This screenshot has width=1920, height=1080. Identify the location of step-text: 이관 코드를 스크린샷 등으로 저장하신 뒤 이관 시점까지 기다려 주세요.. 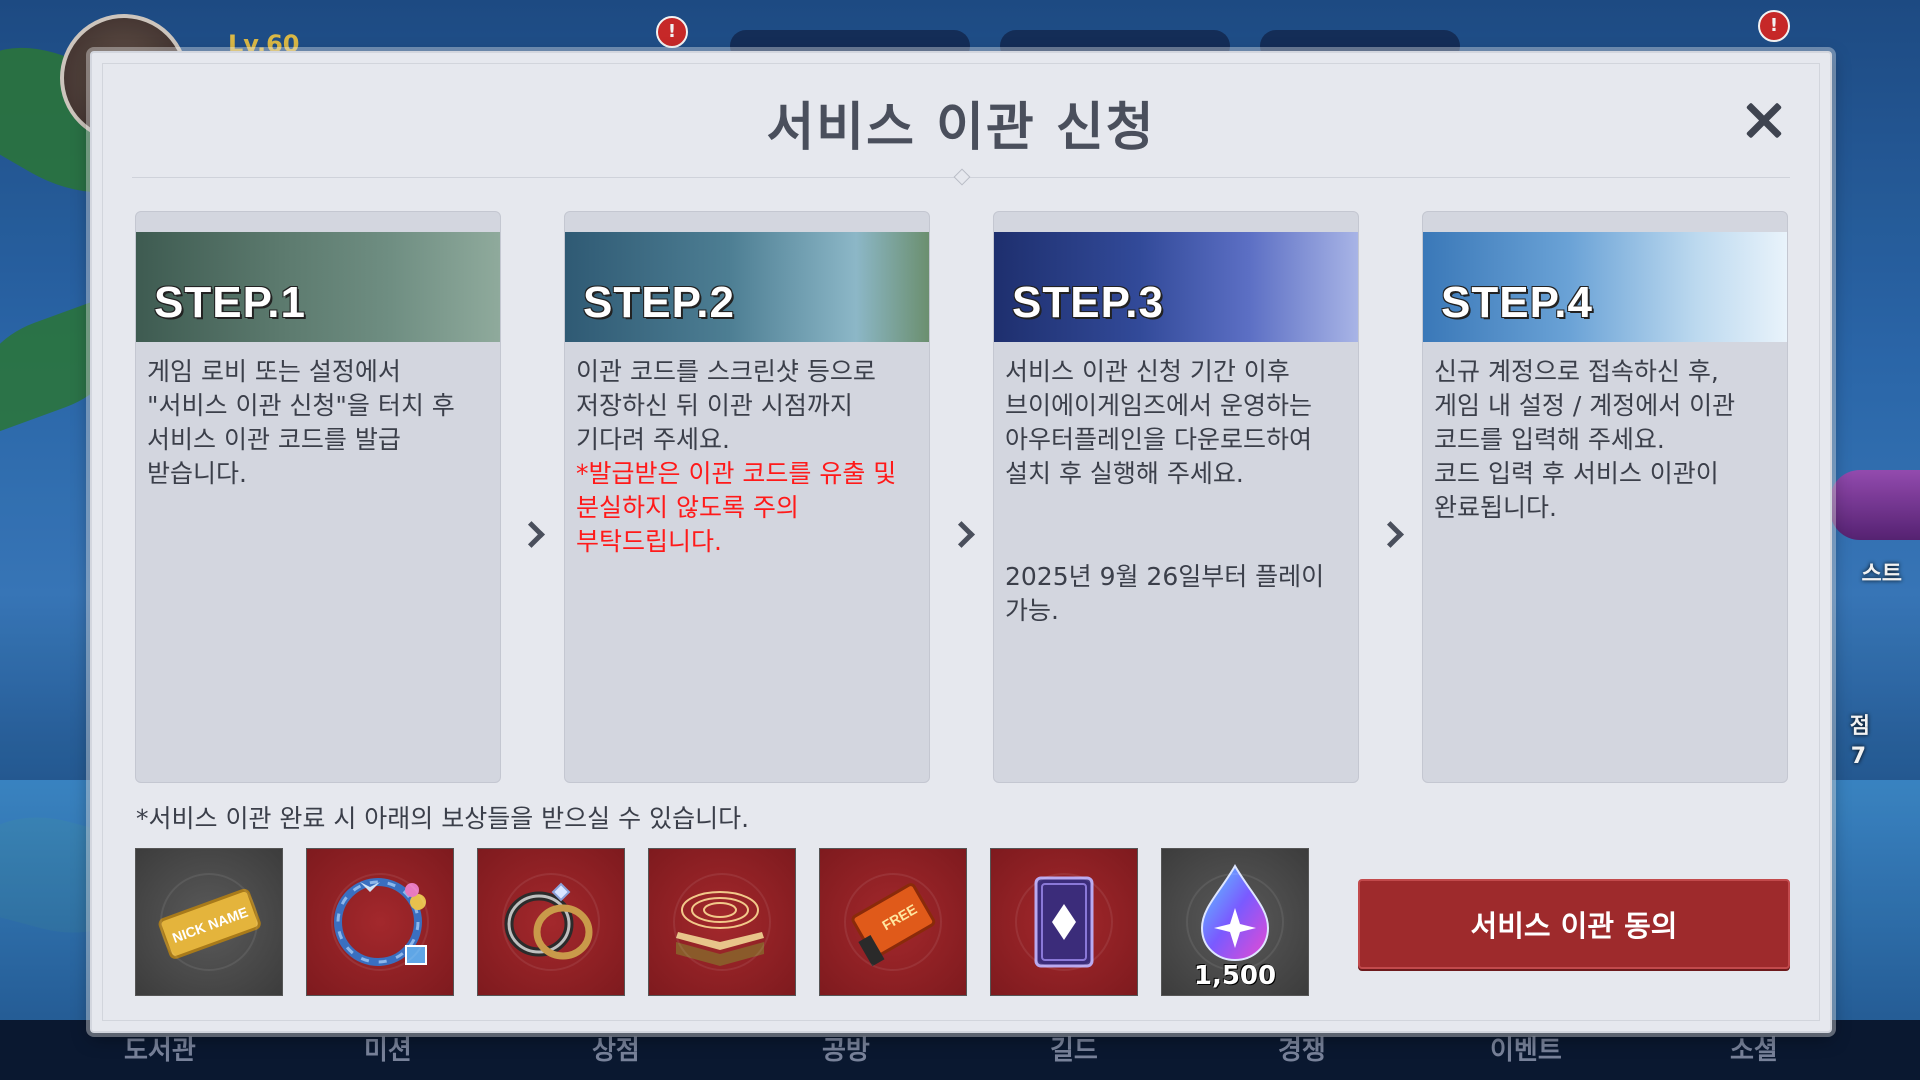
(726, 405).